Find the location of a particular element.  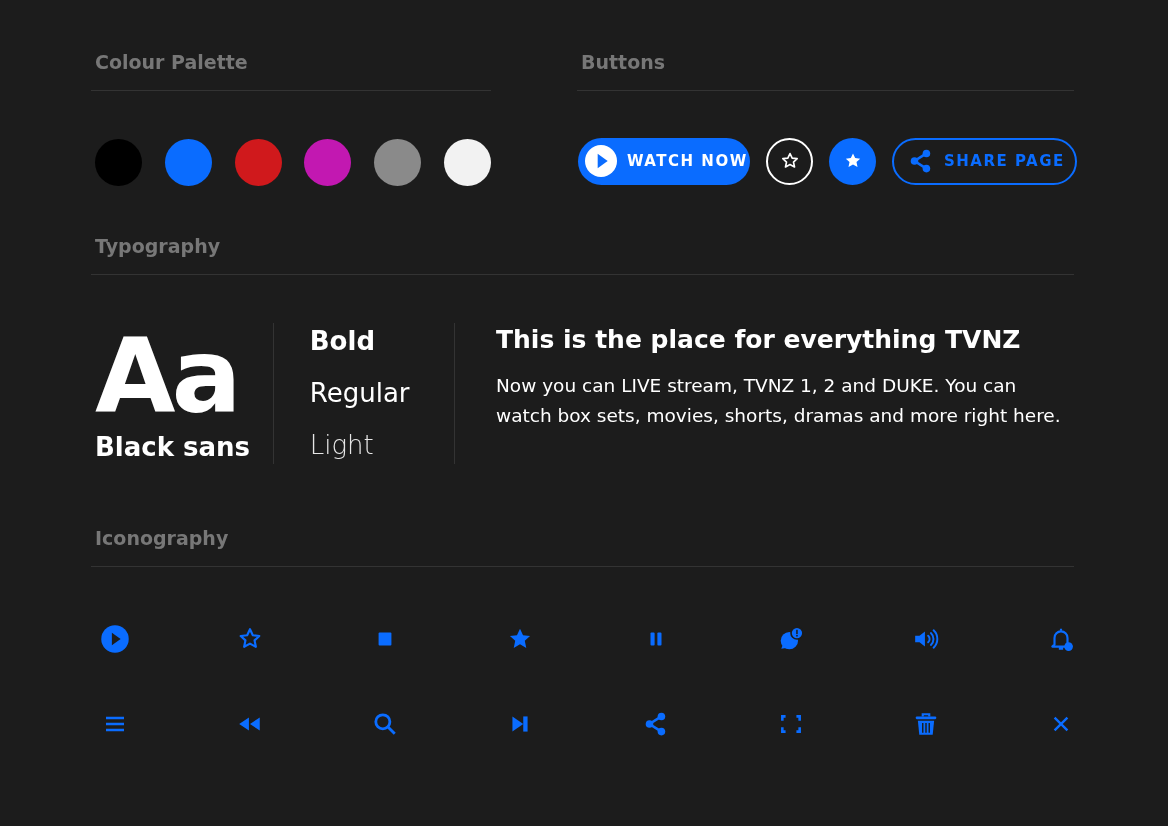

bell-icon is located at coordinates (1061, 639).